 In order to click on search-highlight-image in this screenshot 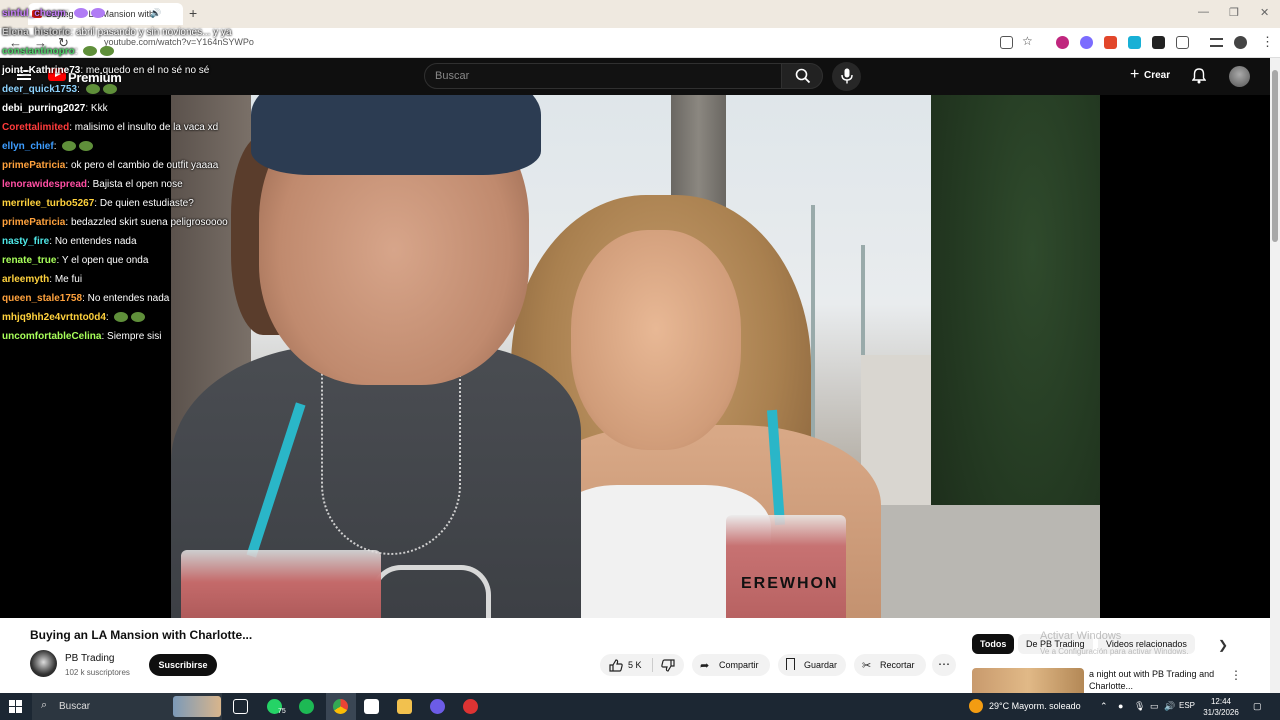, I will do `click(197, 706)`.